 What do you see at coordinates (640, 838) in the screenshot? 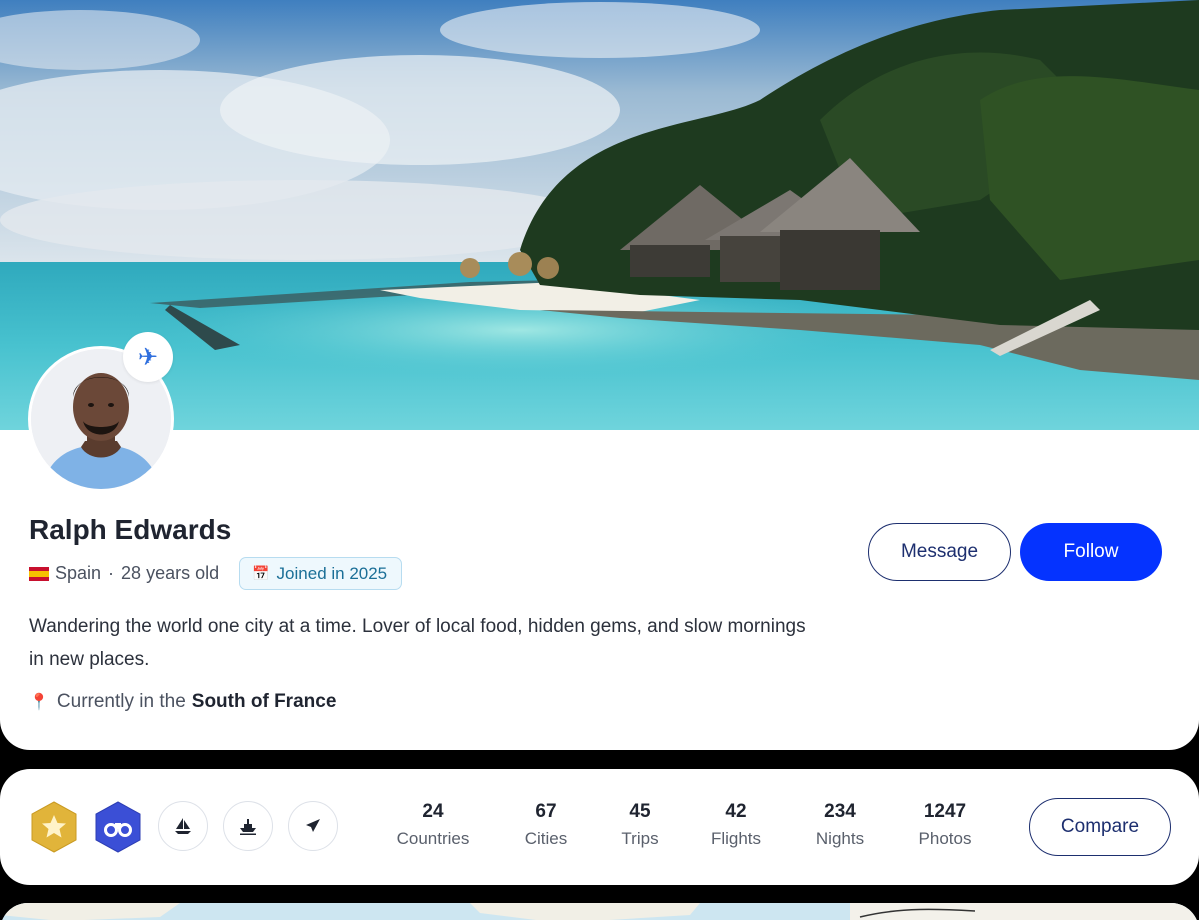
I see `stat-label: Trips` at bounding box center [640, 838].